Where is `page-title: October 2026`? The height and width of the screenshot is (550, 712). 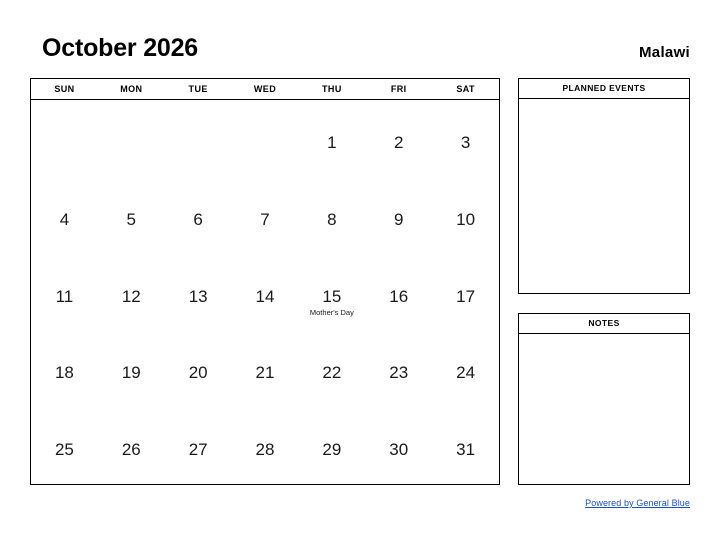 page-title: October 2026 is located at coordinates (120, 48).